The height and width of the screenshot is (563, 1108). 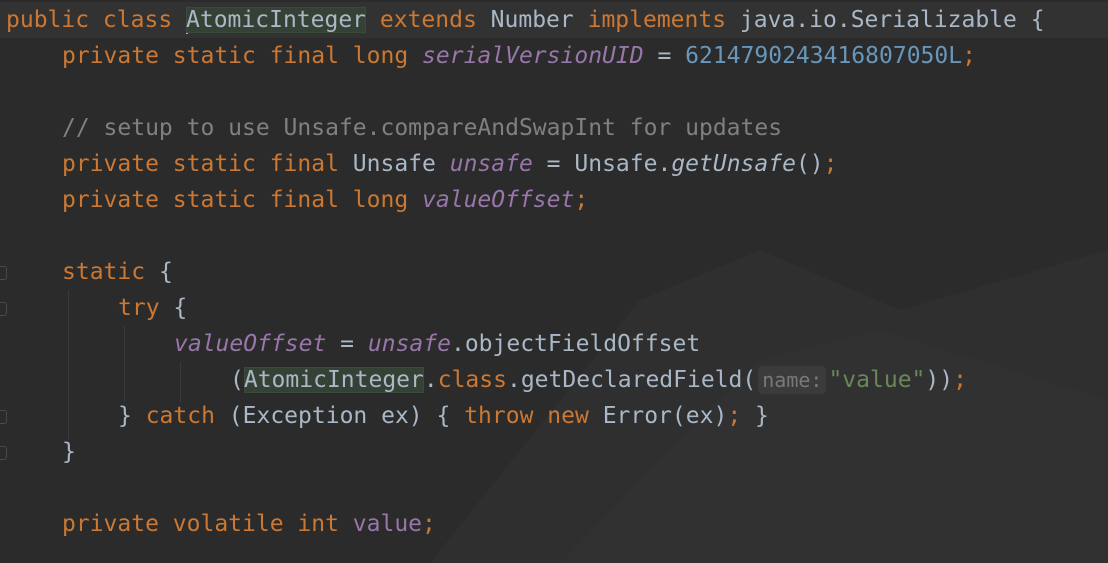 What do you see at coordinates (631, 380) in the screenshot?
I see `method-token: .getDeclaredField(` at bounding box center [631, 380].